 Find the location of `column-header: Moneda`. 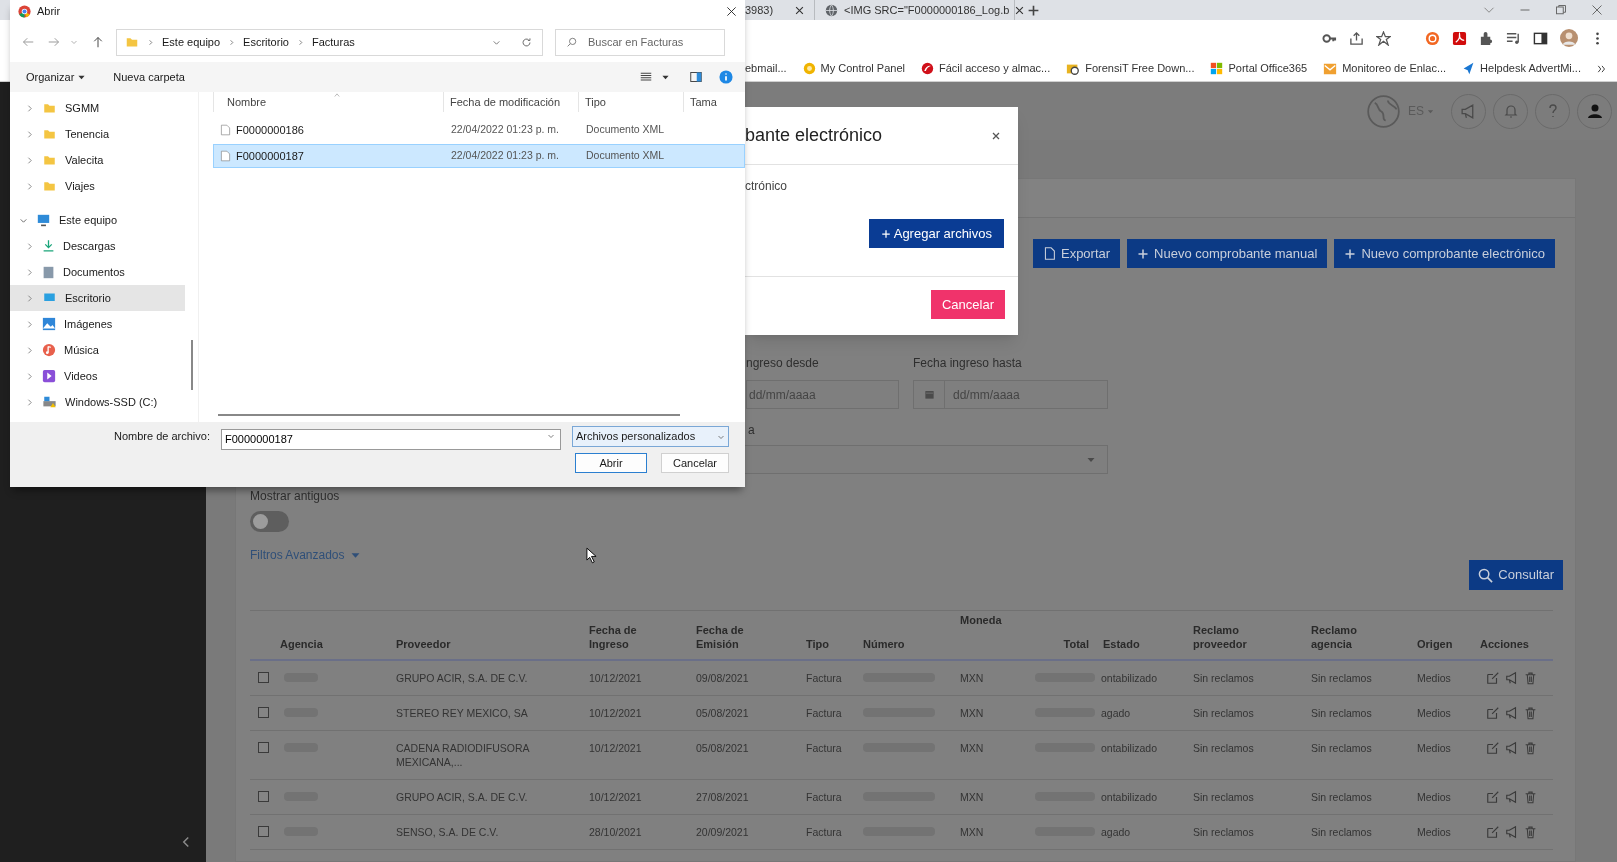

column-header: Moneda is located at coordinates (990, 620).